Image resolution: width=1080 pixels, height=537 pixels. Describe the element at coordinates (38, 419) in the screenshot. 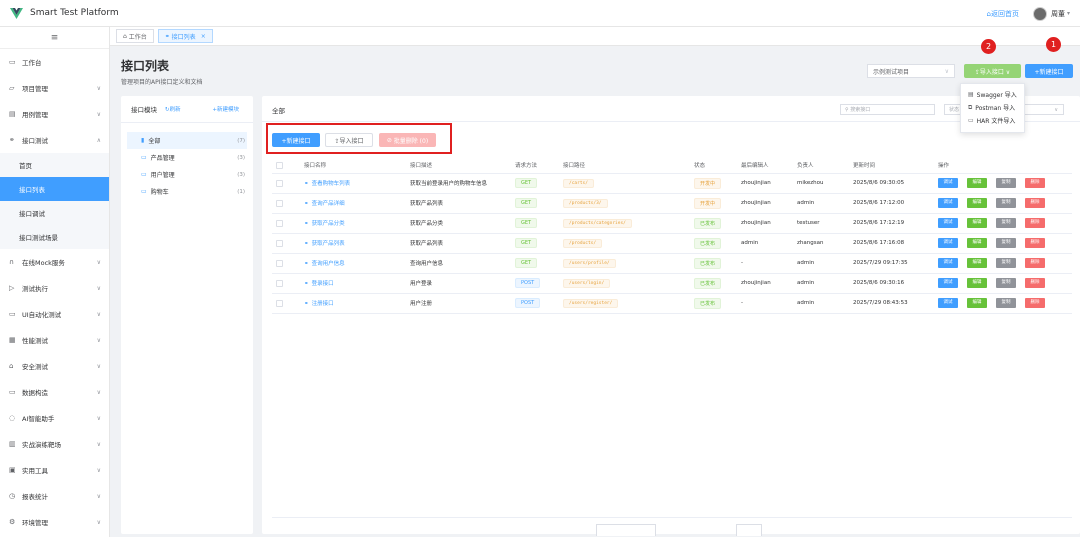

I see `sidebar-item-label: AI智能助手` at that location.